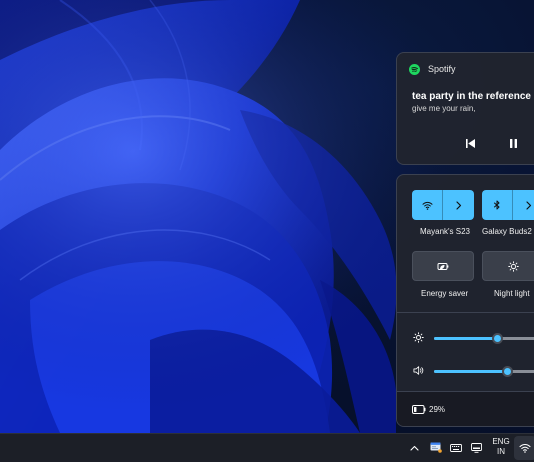 The height and width of the screenshot is (462, 534). Describe the element at coordinates (508, 231) in the screenshot. I see `bluetooth-tile-label: Galaxy Buds2 Pro` at that location.